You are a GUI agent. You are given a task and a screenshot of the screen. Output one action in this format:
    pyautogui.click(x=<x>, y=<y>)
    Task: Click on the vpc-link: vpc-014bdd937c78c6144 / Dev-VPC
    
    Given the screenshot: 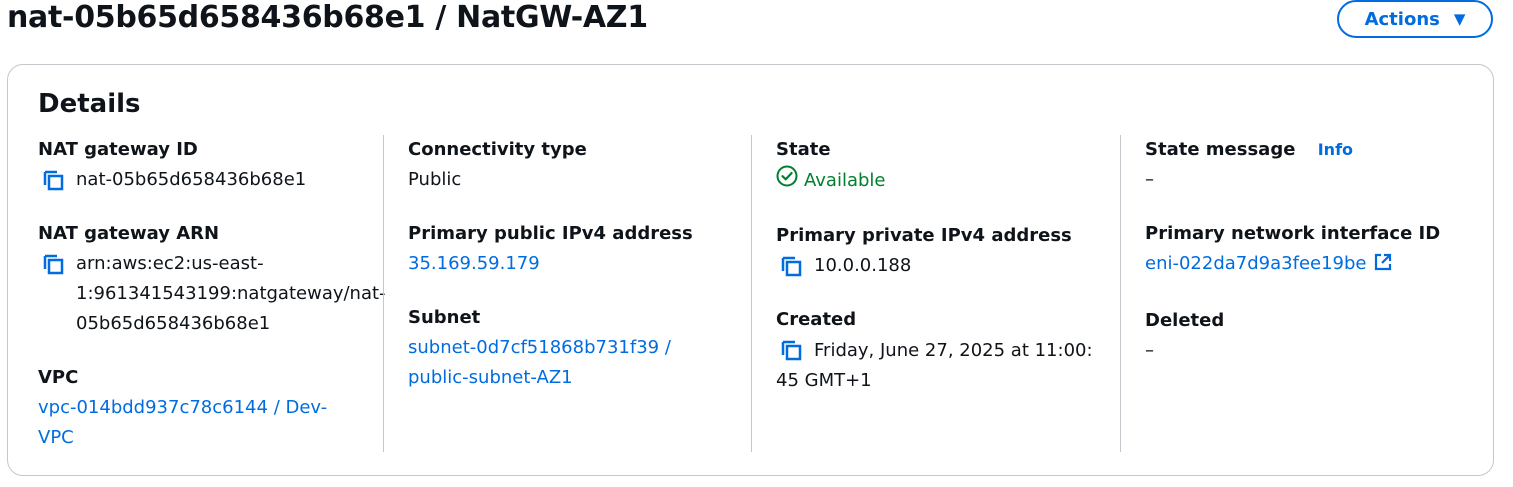 What is the action you would take?
    pyautogui.click(x=182, y=422)
    